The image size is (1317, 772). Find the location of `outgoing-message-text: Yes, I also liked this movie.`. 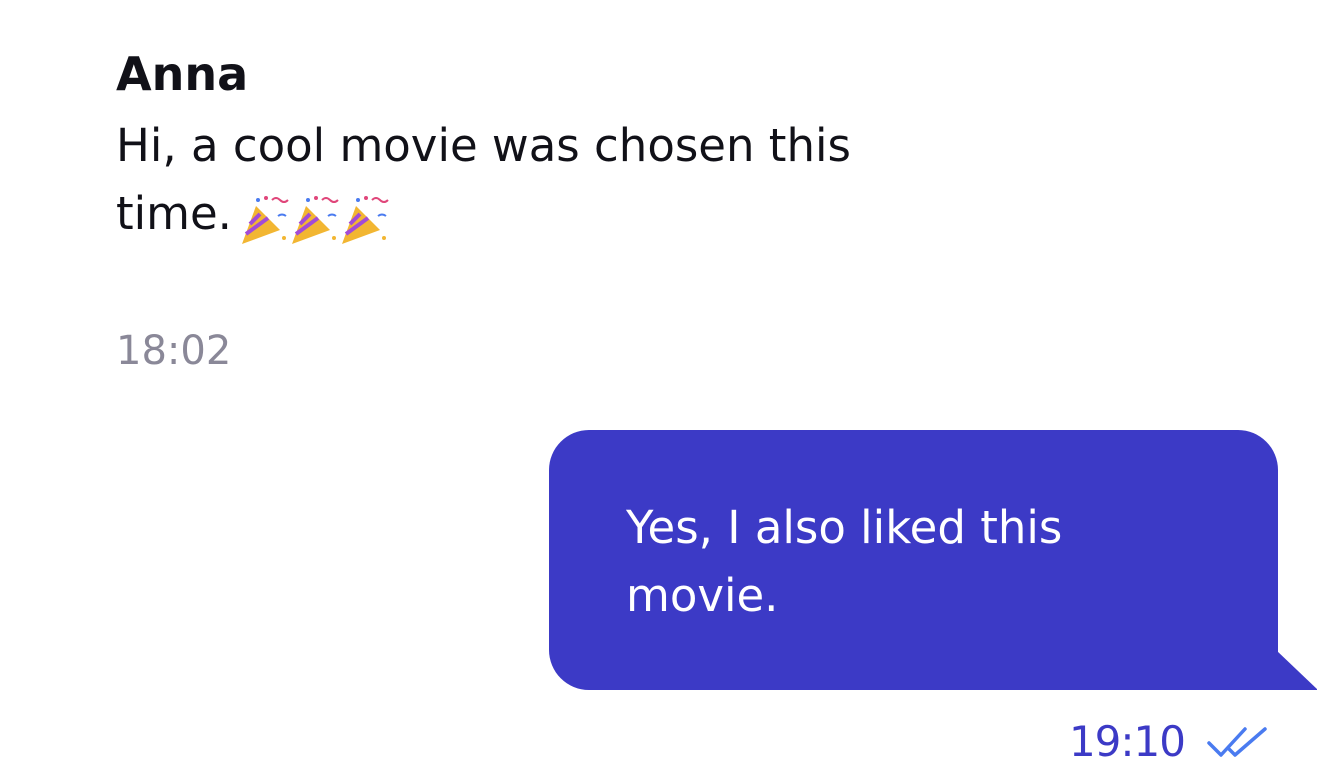

outgoing-message-text: Yes, I also liked this movie. is located at coordinates (844, 561).